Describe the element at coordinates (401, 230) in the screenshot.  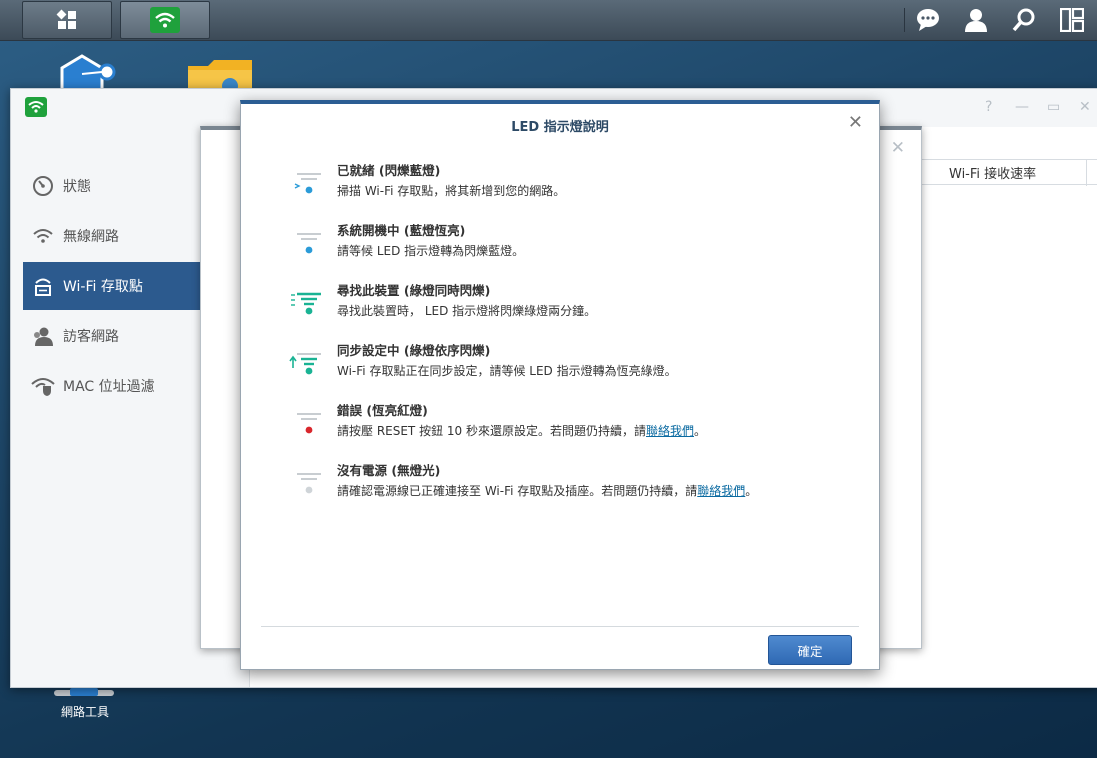
I see `led-item-title: 系統開機中 (藍燈恆亮)` at that location.